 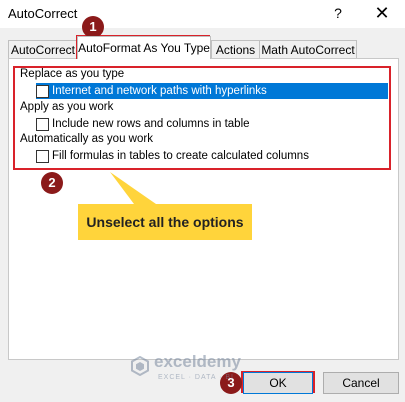 What do you see at coordinates (52, 183) in the screenshot?
I see `step-badge-2: 2` at bounding box center [52, 183].